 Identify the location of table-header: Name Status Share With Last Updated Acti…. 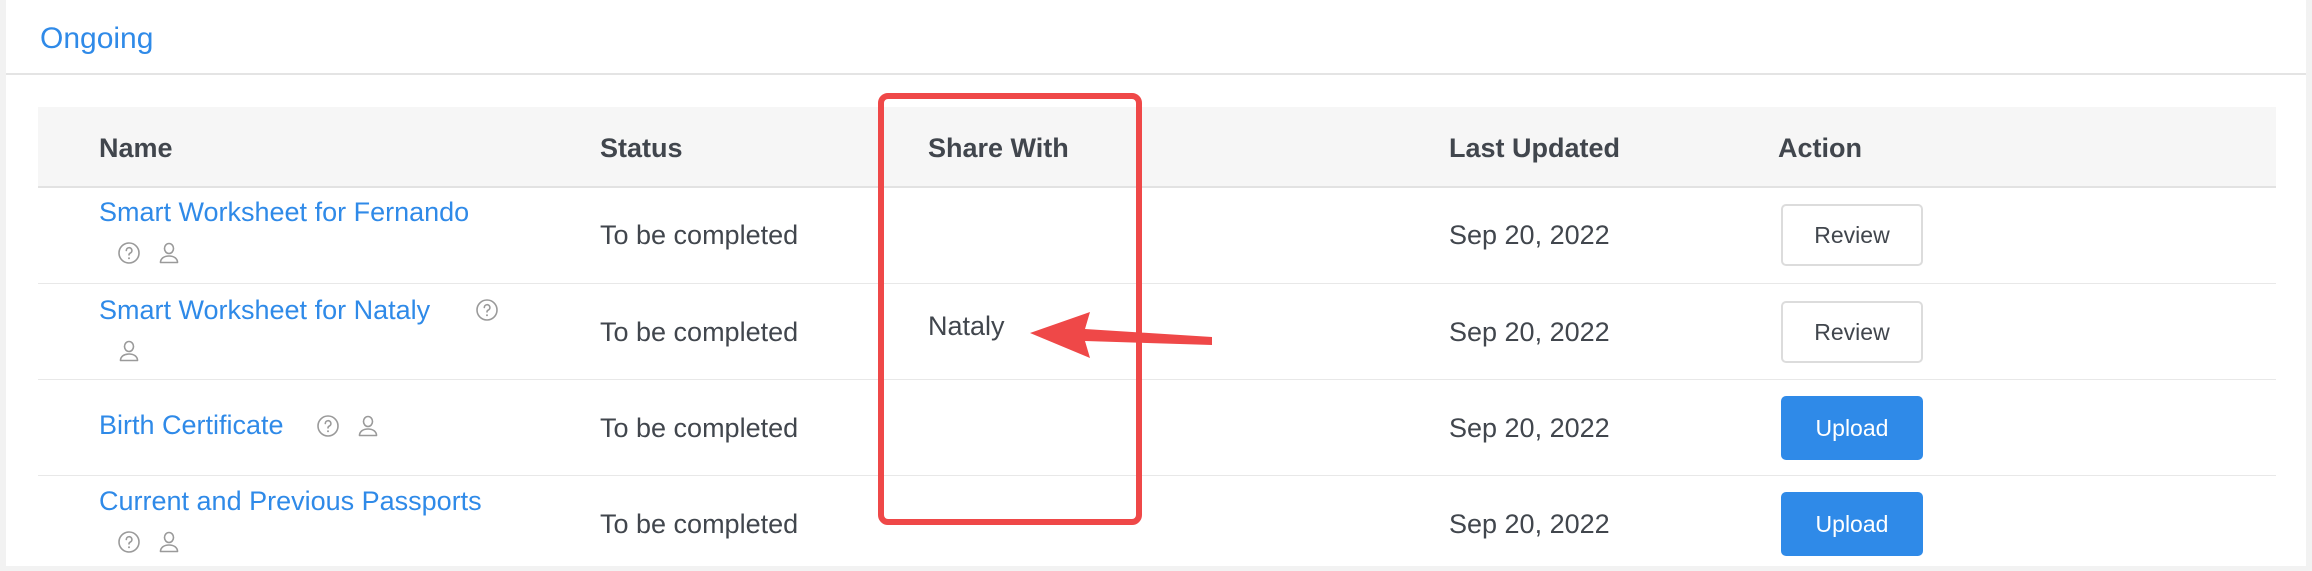
(1157, 147).